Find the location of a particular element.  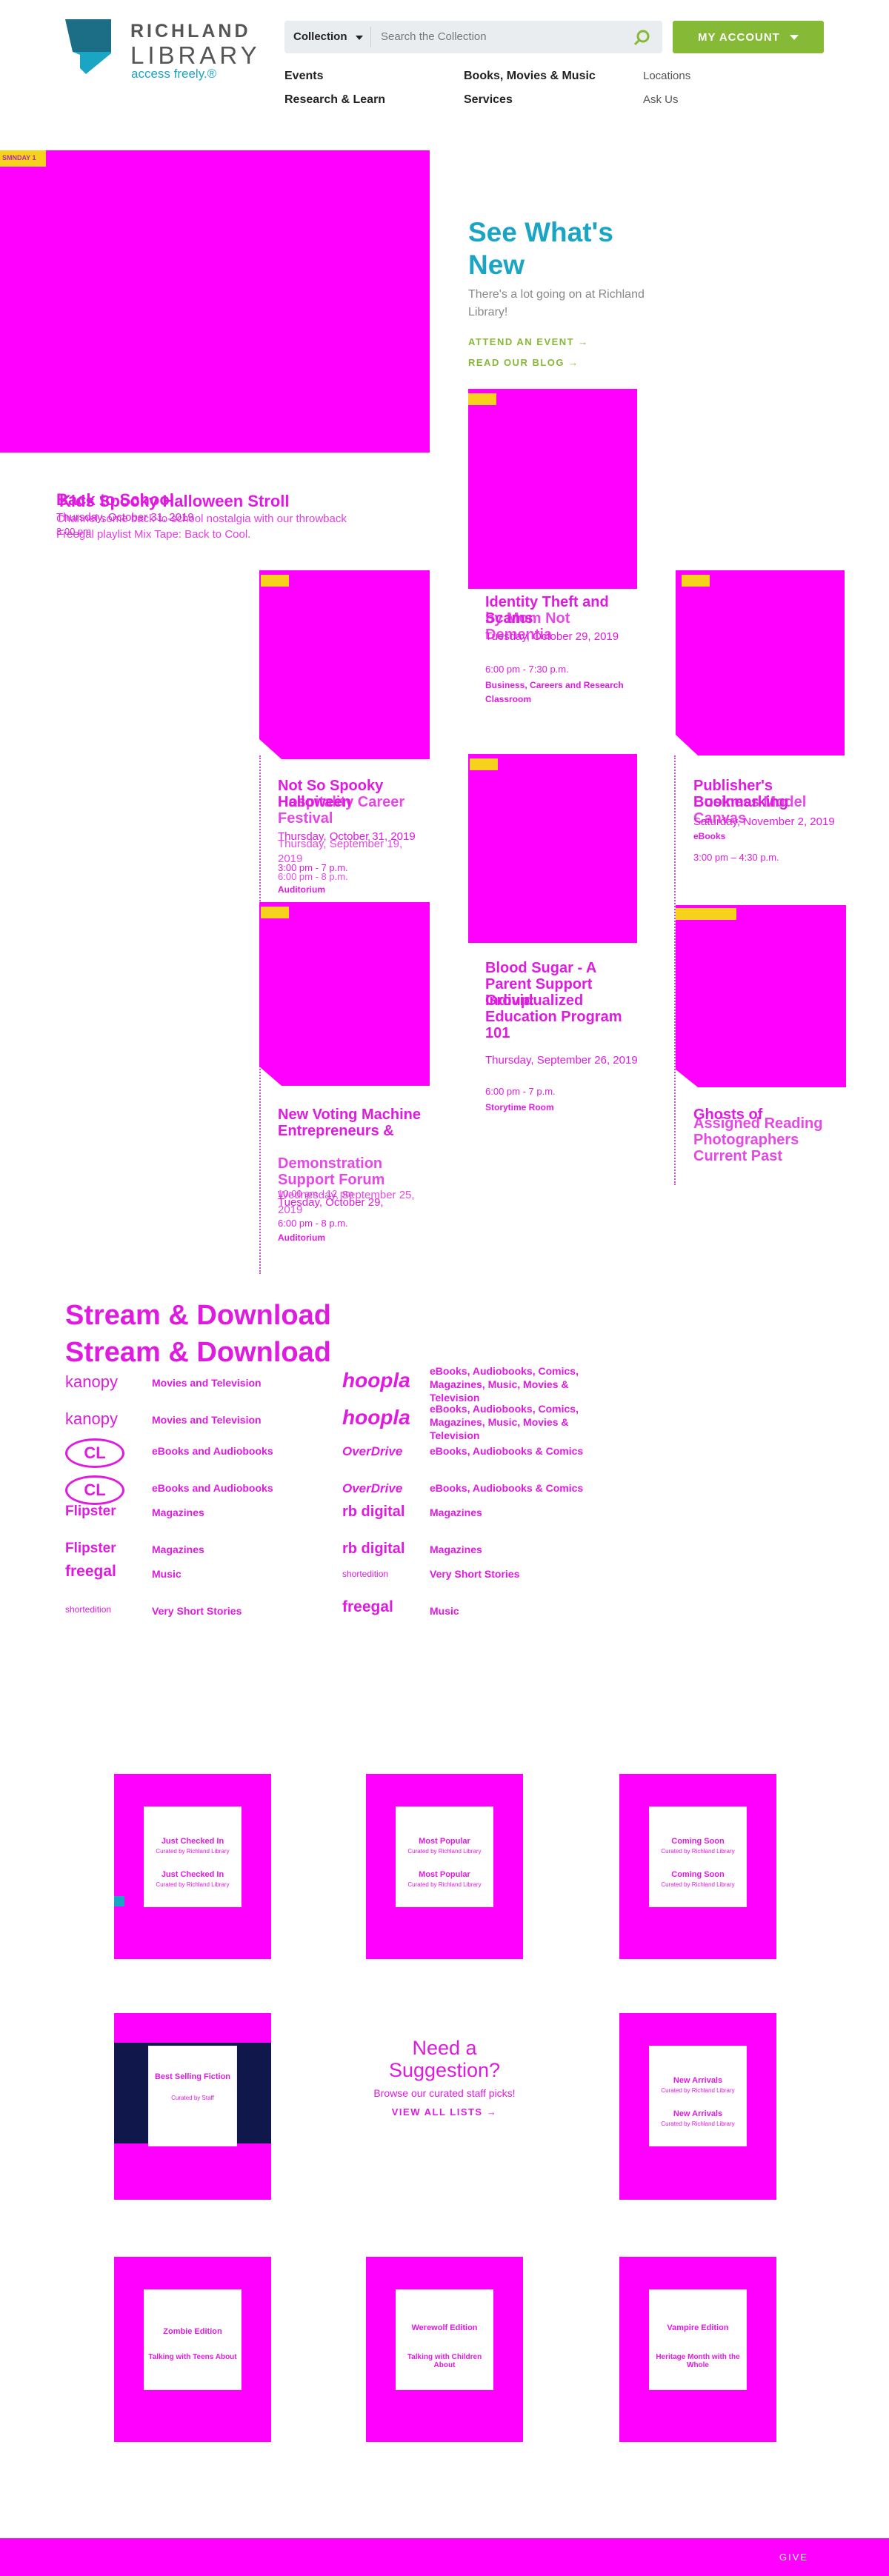

kanopy-logo: kanopy is located at coordinates (91, 1382).